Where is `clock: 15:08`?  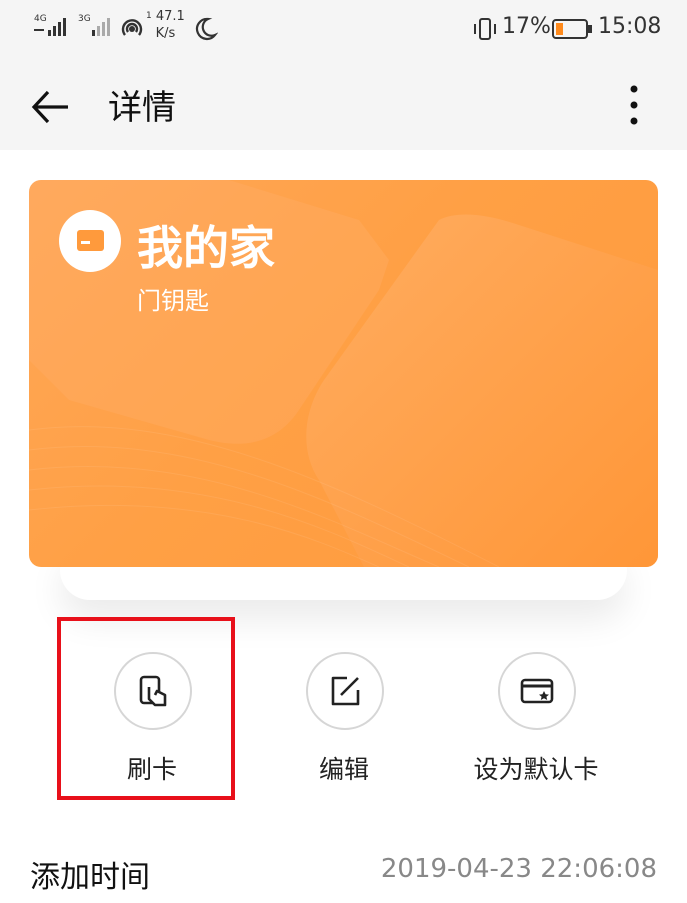
clock: 15:08 is located at coordinates (630, 26).